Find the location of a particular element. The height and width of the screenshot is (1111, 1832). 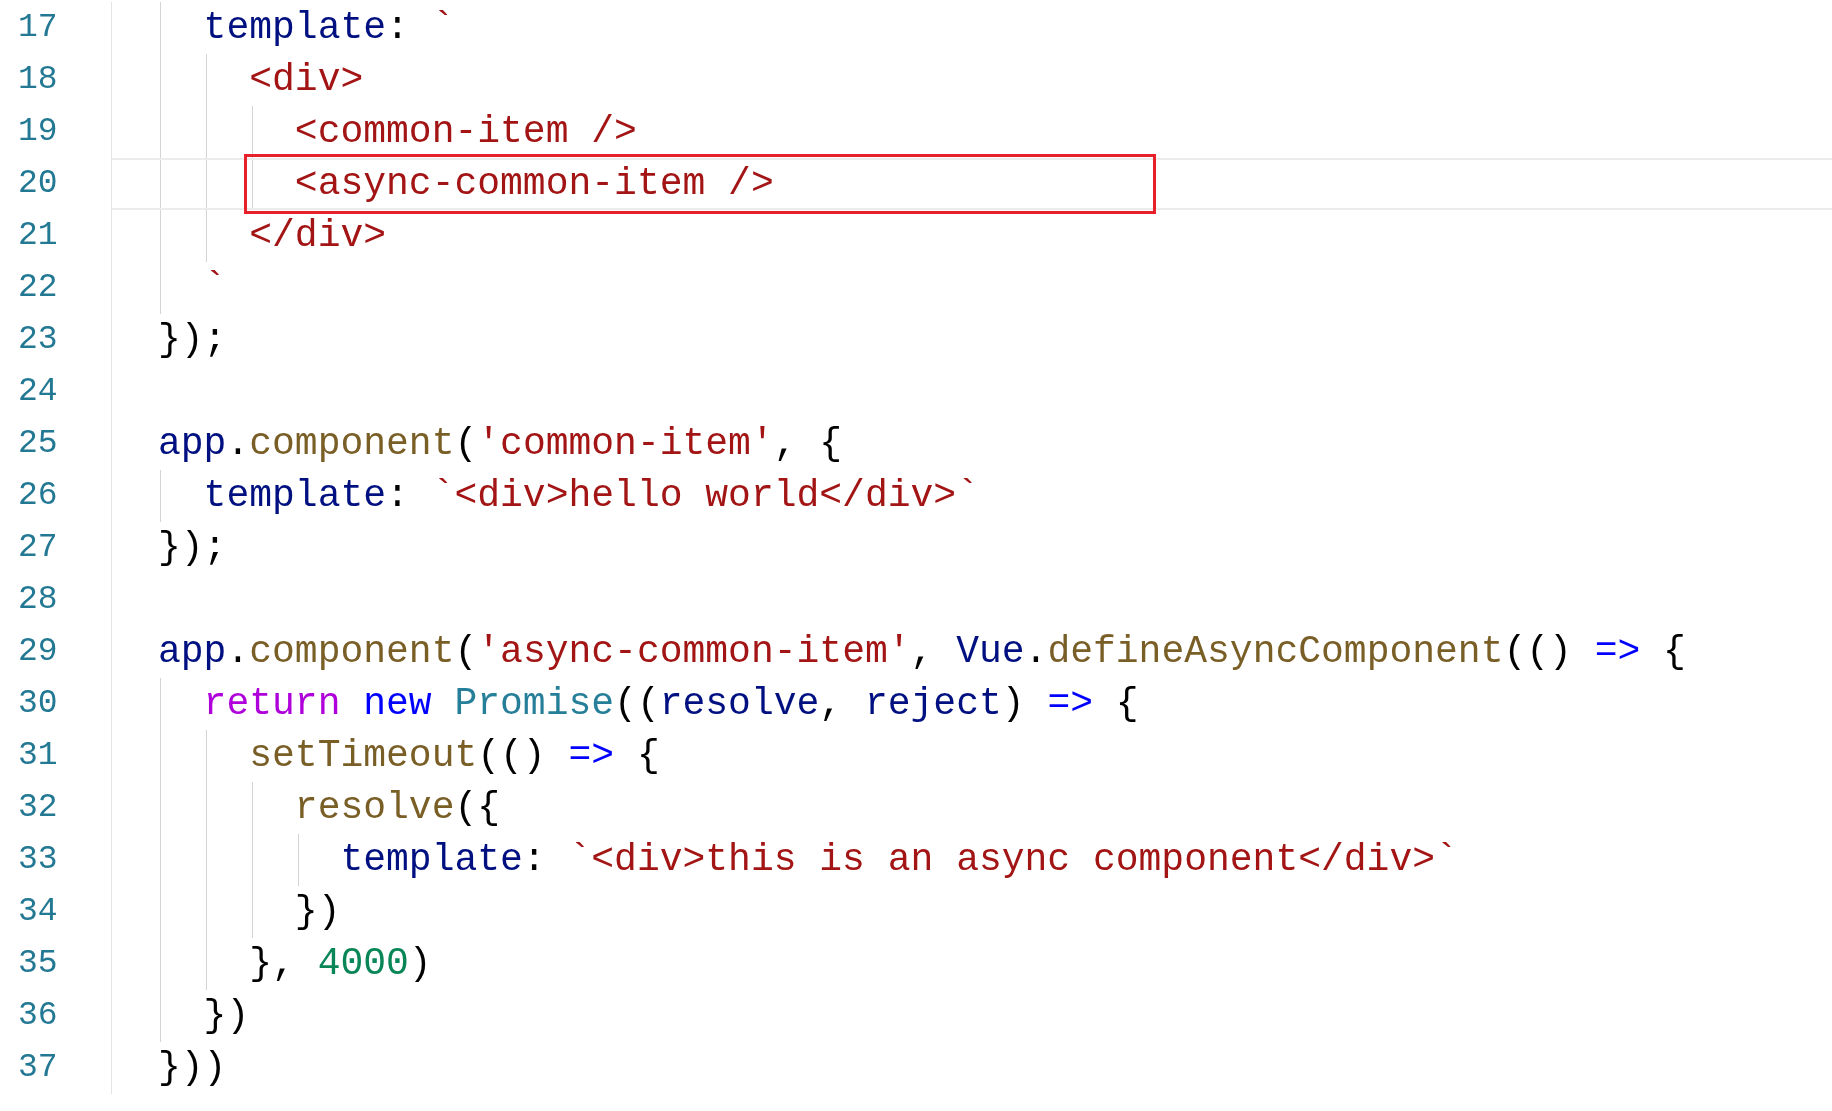

code-text: template: `<div>this is an async component</div>` is located at coordinates (898, 860).